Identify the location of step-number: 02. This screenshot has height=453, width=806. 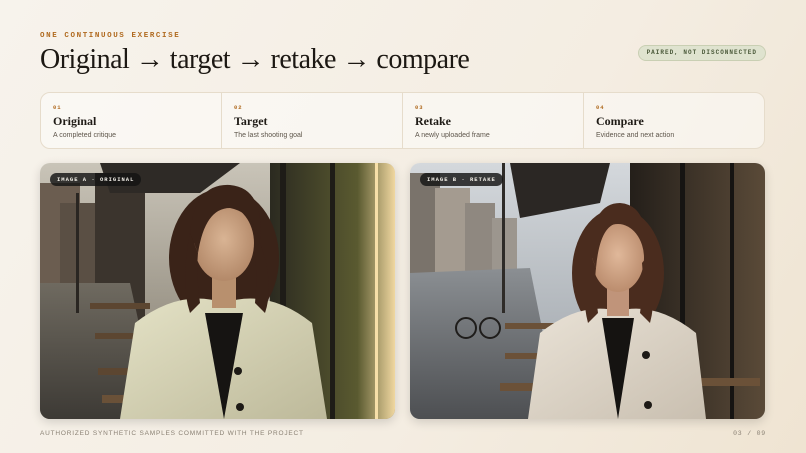
(238, 107).